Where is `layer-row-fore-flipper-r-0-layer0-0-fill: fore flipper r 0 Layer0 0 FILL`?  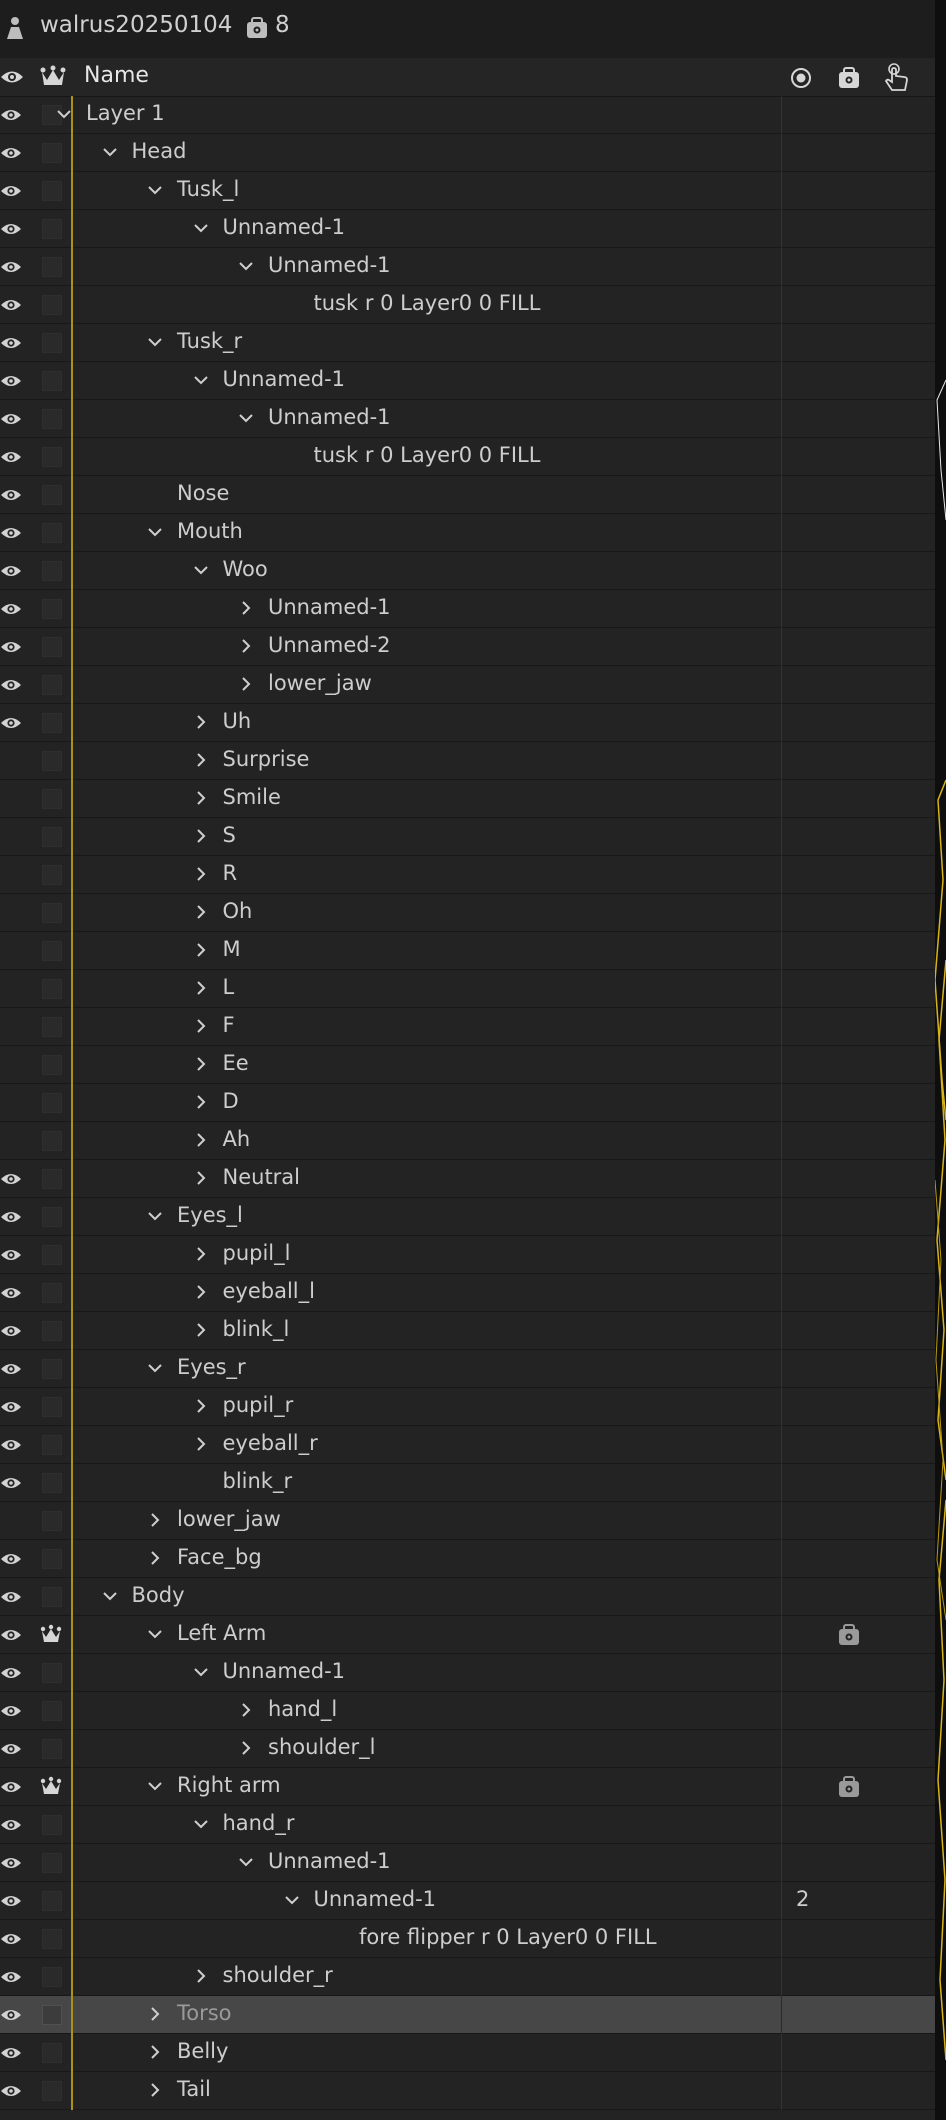
layer-row-fore-flipper-r-0-layer0-0-fill: fore flipper r 0 Layer0 0 FILL is located at coordinates (467, 1939).